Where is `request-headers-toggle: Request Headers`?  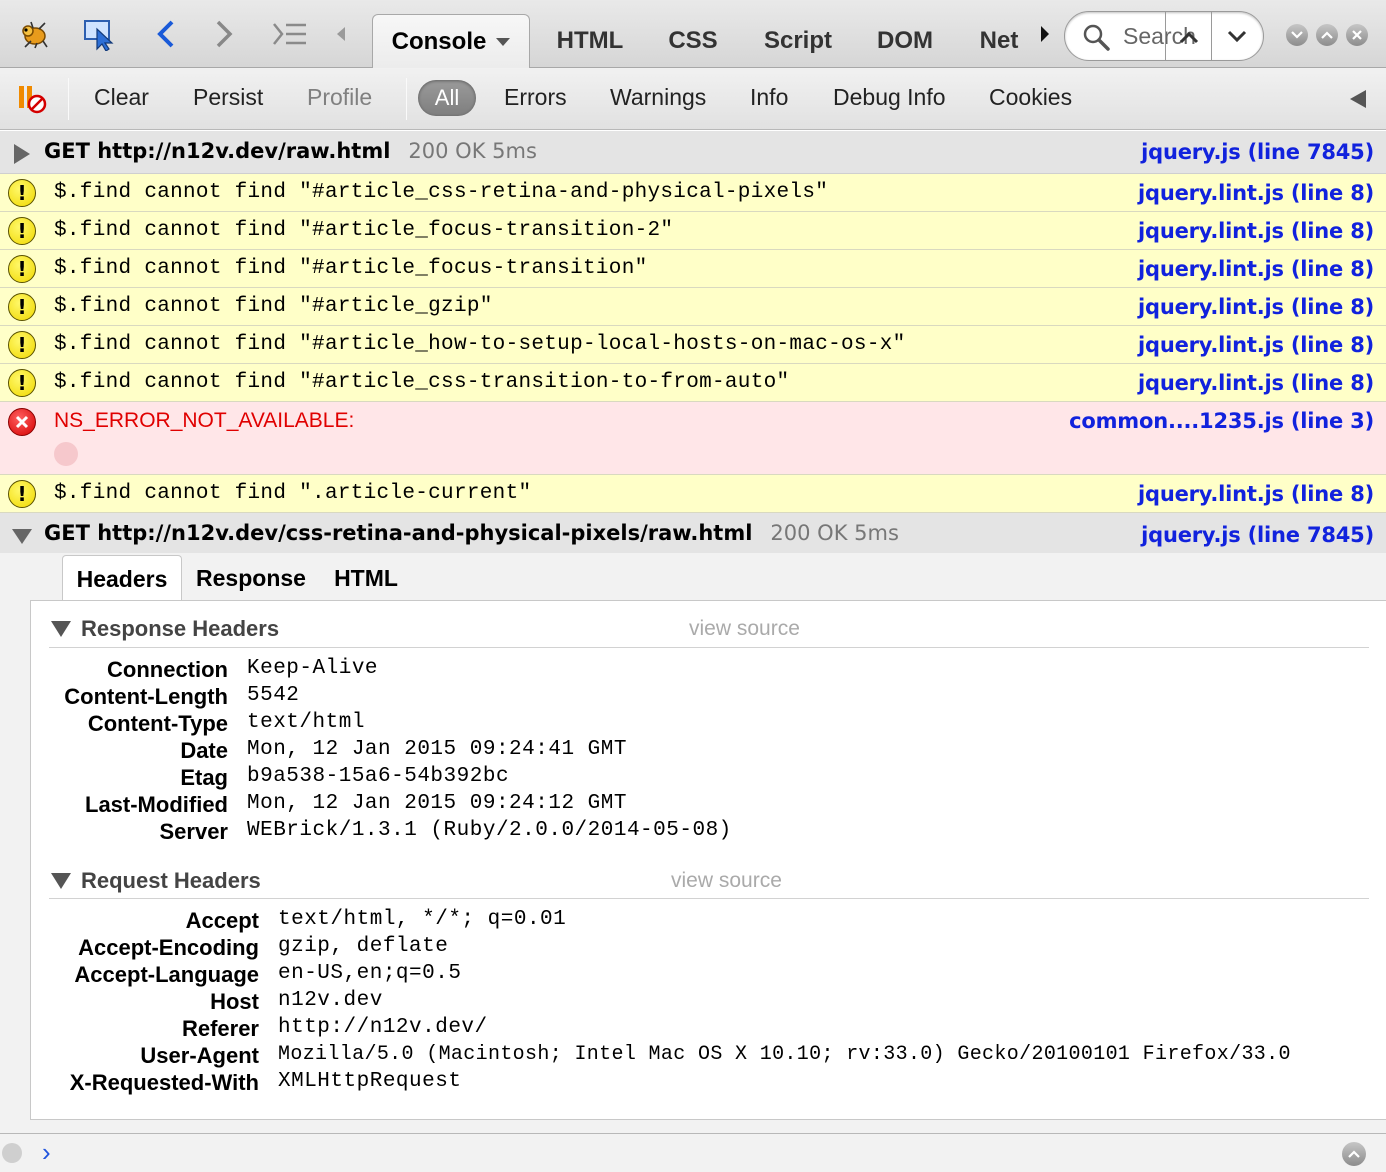
request-headers-toggle: Request Headers is located at coordinates (156, 881).